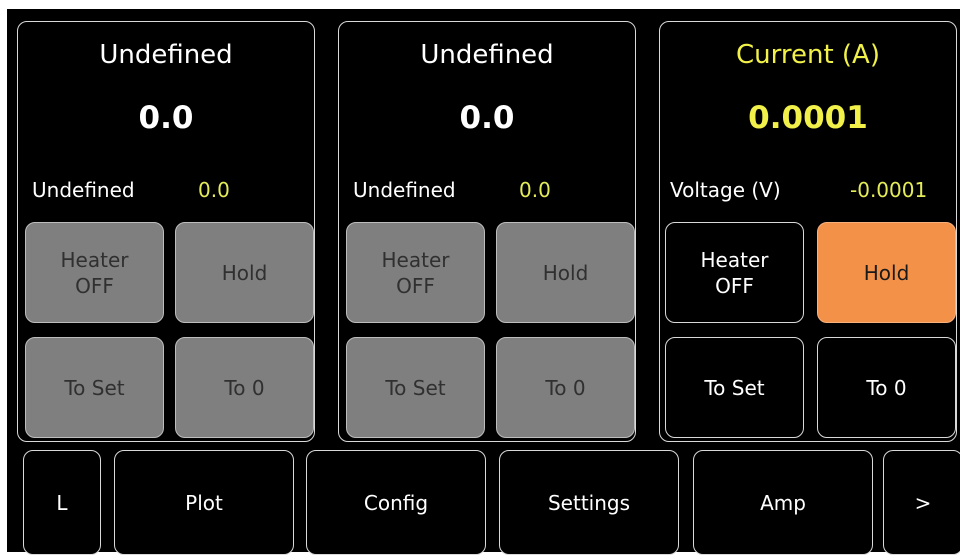 This screenshot has width=960, height=555. I want to click on nav-settings-button: Settings, so click(589, 502).